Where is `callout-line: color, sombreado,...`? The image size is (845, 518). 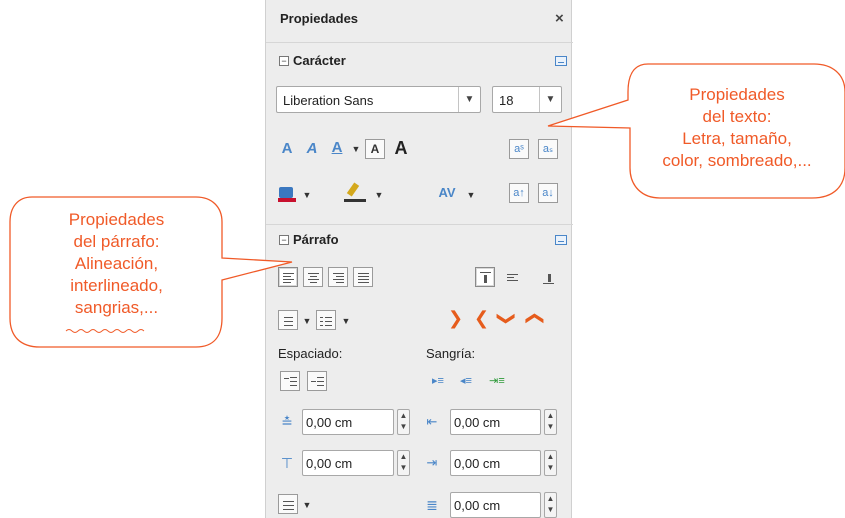 callout-line: color, sombreado,... is located at coordinates (737, 160).